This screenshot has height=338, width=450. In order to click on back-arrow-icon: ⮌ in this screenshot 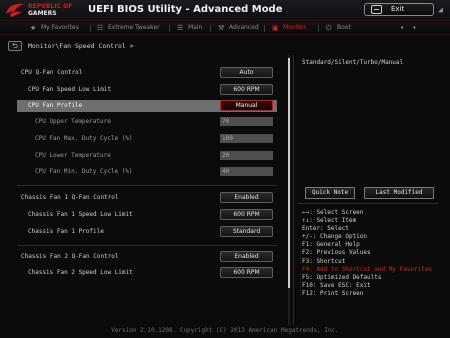, I will do `click(15, 46)`.